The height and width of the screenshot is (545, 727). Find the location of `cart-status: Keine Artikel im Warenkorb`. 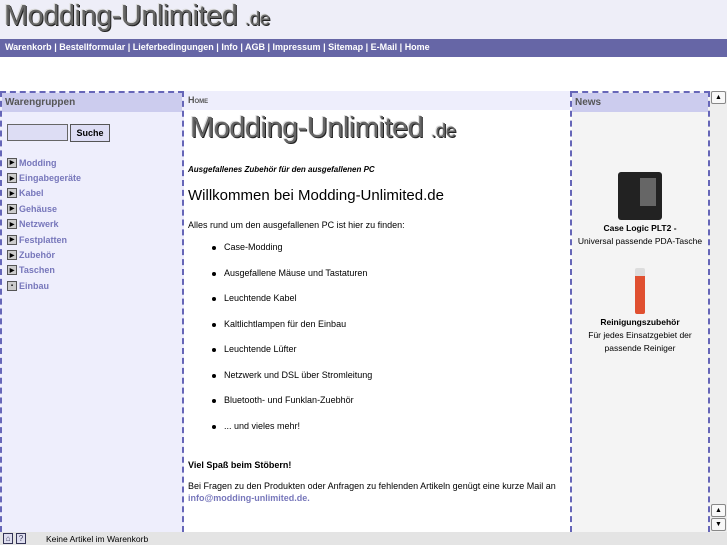

cart-status: Keine Artikel im Warenkorb is located at coordinates (97, 538).